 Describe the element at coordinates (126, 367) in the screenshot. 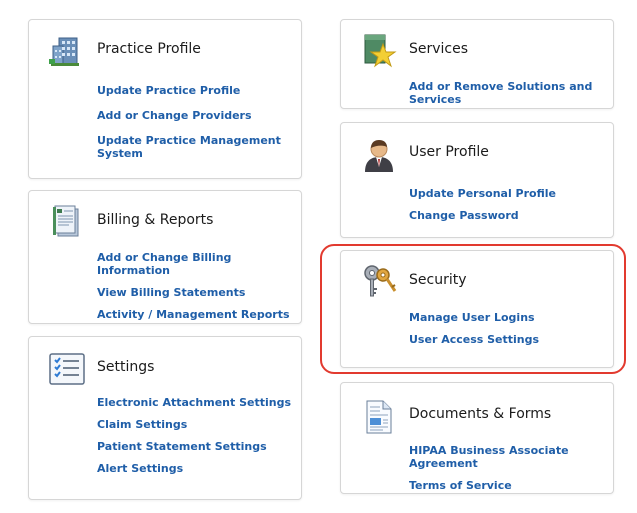

I see `card-title-settings: Settings` at that location.